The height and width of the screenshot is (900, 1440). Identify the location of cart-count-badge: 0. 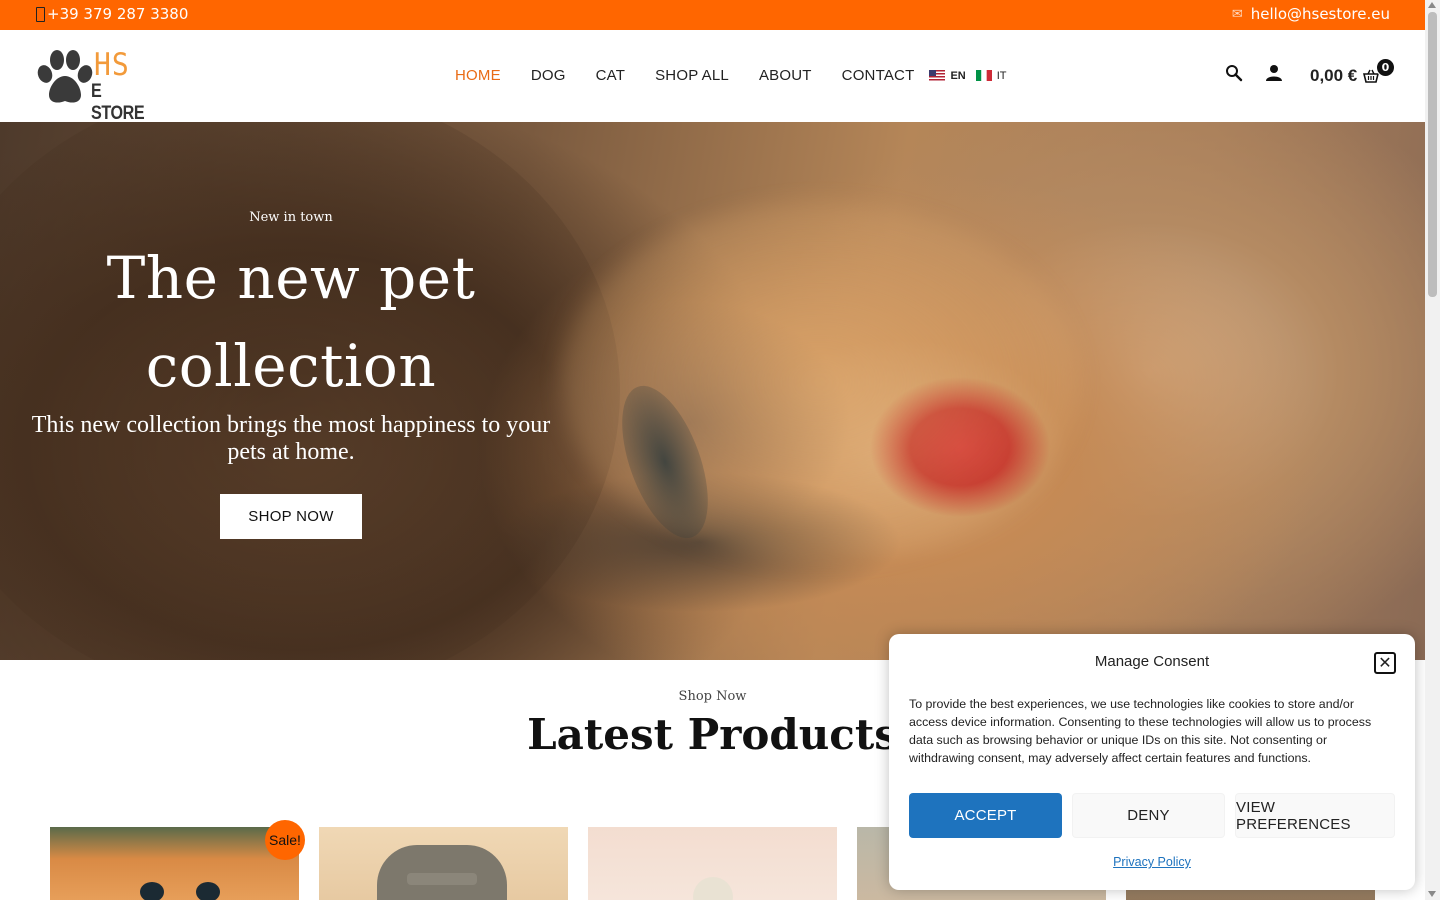
(1385, 67).